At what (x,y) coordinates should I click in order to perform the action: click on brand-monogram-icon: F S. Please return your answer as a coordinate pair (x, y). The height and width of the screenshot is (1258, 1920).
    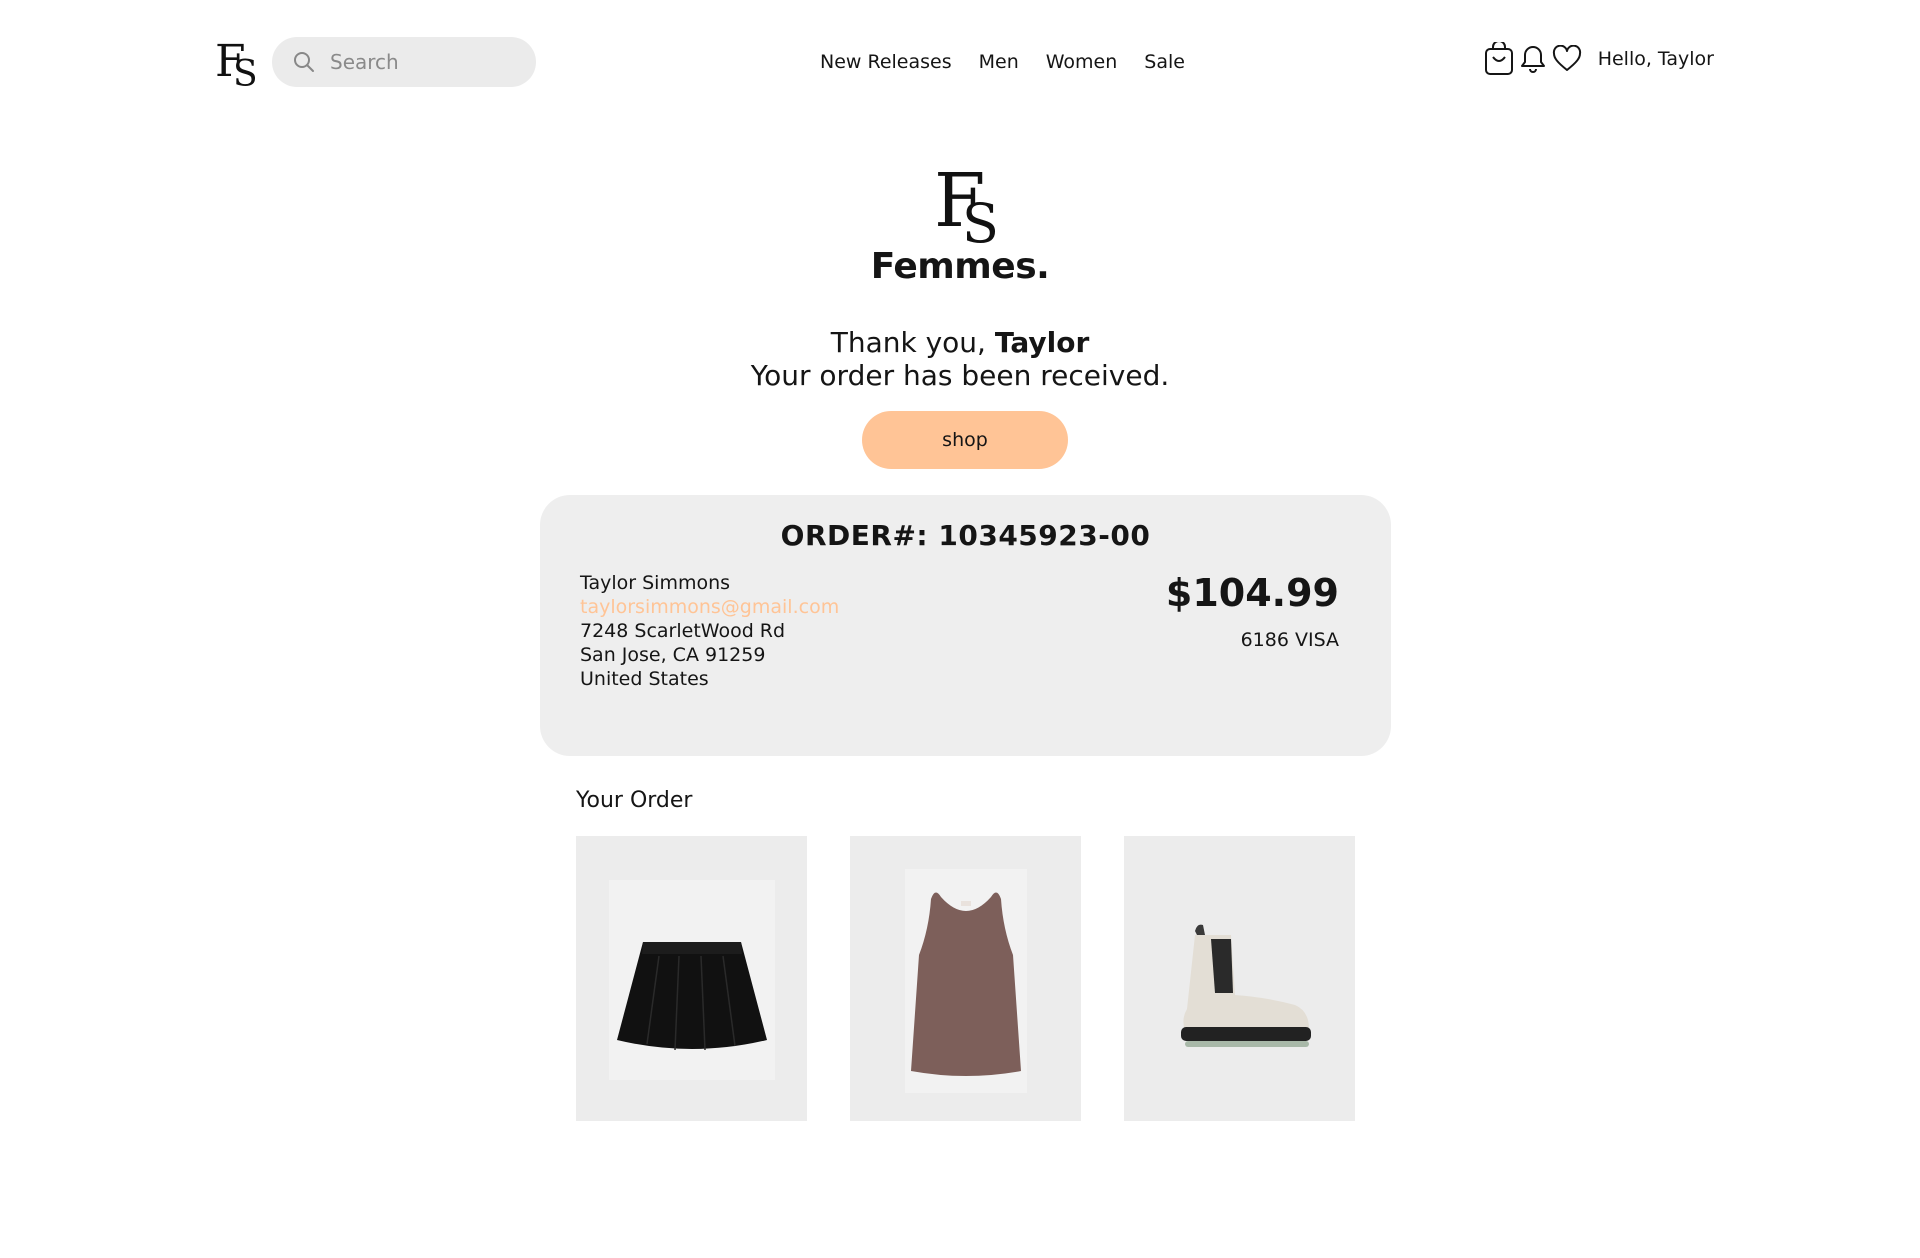
    Looking at the image, I should click on (966, 204).